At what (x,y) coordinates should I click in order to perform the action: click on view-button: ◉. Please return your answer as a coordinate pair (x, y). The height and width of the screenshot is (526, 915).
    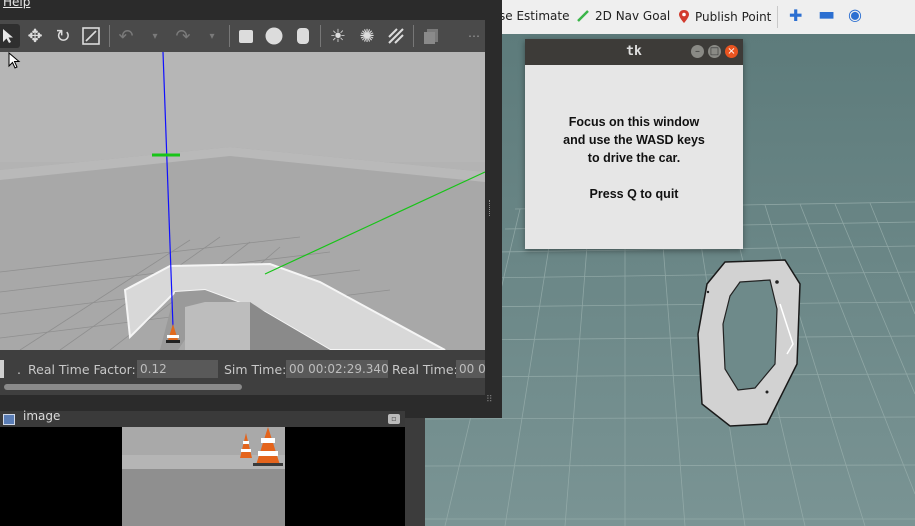
    Looking at the image, I should click on (855, 14).